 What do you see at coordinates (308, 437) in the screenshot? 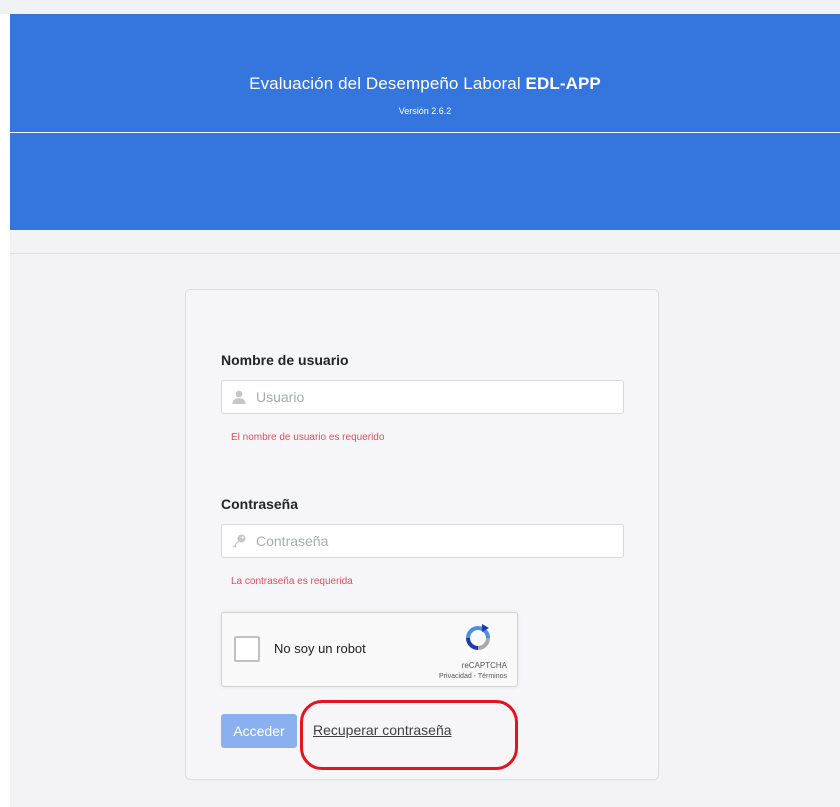
I see `username-error: El nombre de usuario es requerido` at bounding box center [308, 437].